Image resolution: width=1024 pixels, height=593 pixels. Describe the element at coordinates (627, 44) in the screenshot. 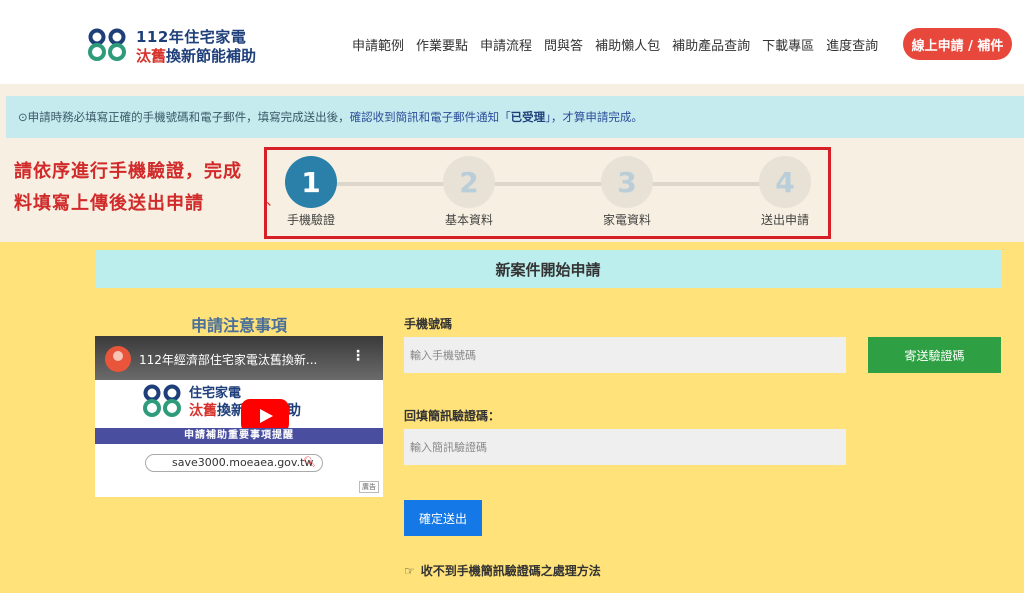

I see `nav-item-summary: 補助懶人包` at that location.